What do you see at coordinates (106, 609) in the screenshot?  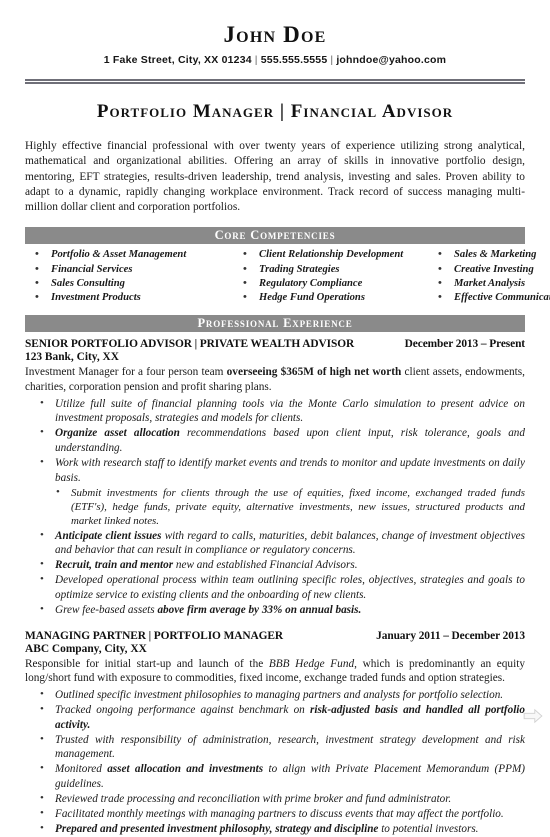 I see `bullet-text: Grew fee-based assets` at bounding box center [106, 609].